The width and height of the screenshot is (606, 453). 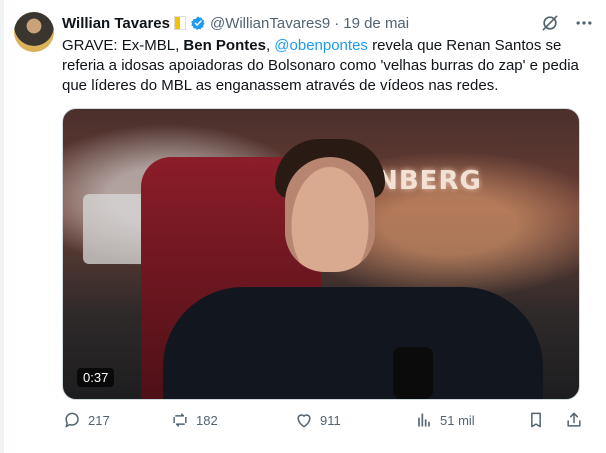 I want to click on share-icon, so click(x=574, y=420).